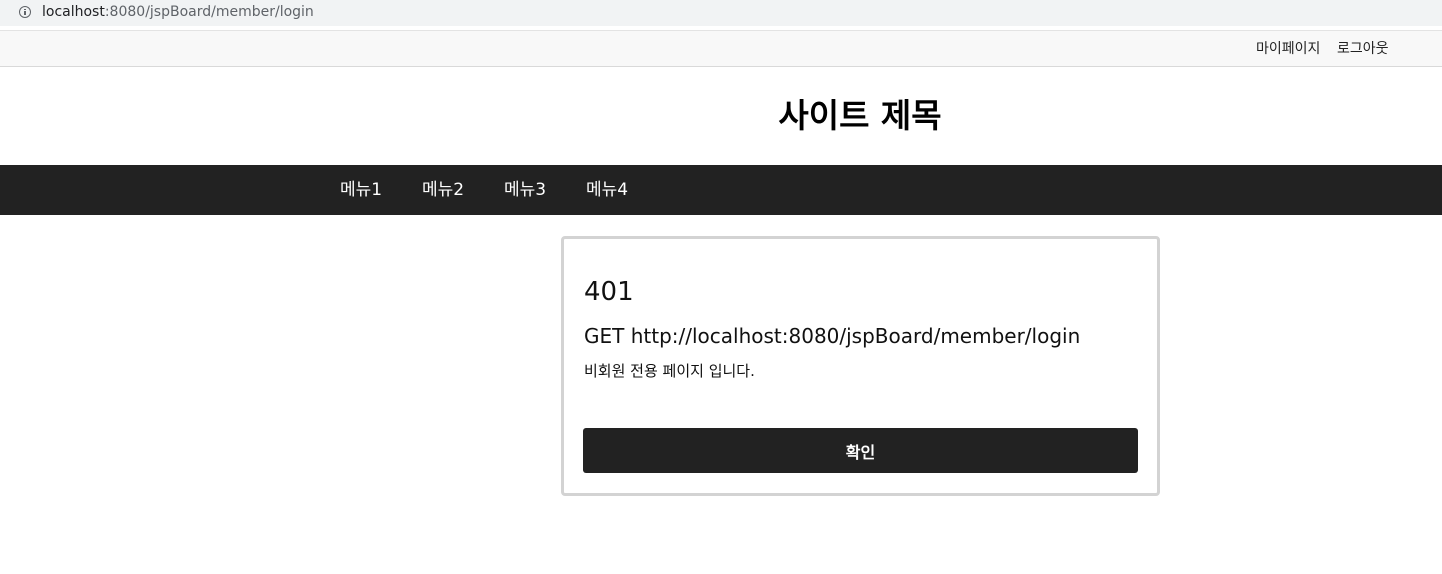  Describe the element at coordinates (361, 190) in the screenshot. I see `nav-item-menu1: 메뉴1` at that location.